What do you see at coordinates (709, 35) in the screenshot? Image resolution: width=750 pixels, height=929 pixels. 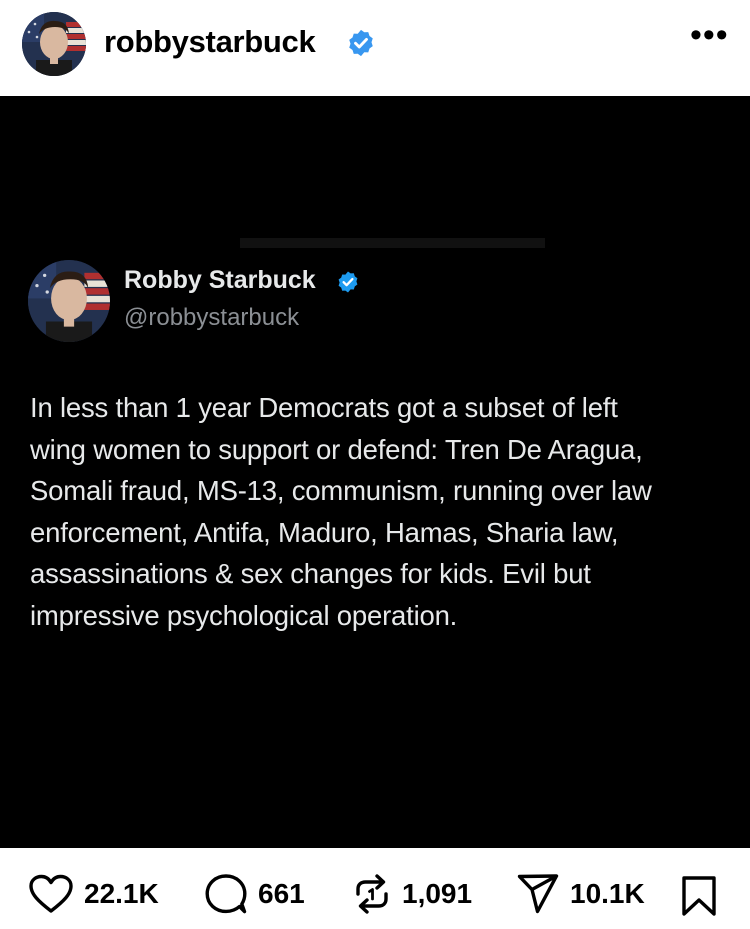 I see `more-options-icon: •••` at bounding box center [709, 35].